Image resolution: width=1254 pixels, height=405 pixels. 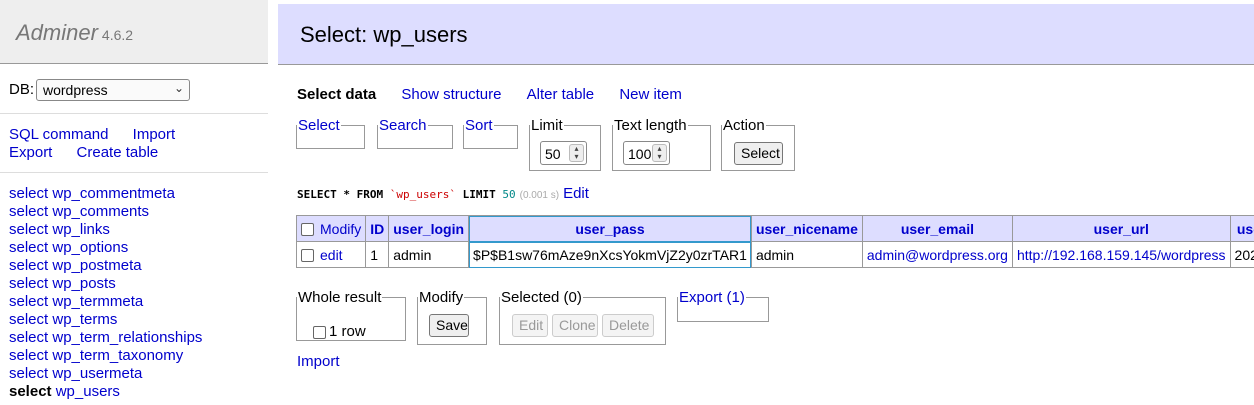 I want to click on column-user-url-link: user_url, so click(x=1121, y=229).